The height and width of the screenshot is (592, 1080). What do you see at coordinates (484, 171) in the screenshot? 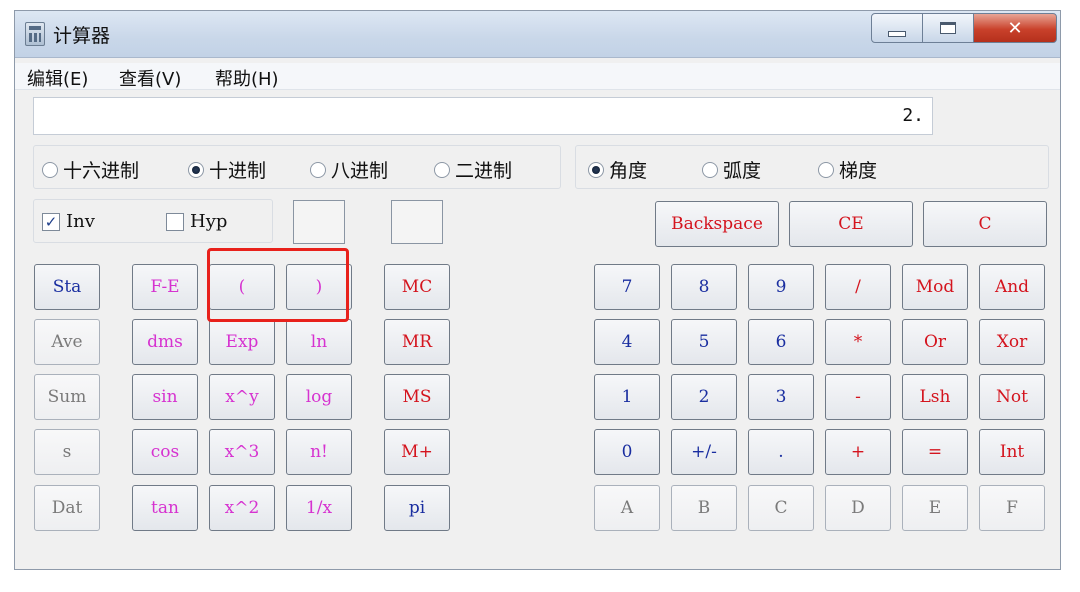
I see `radio-bin-label: 二进制` at bounding box center [484, 171].